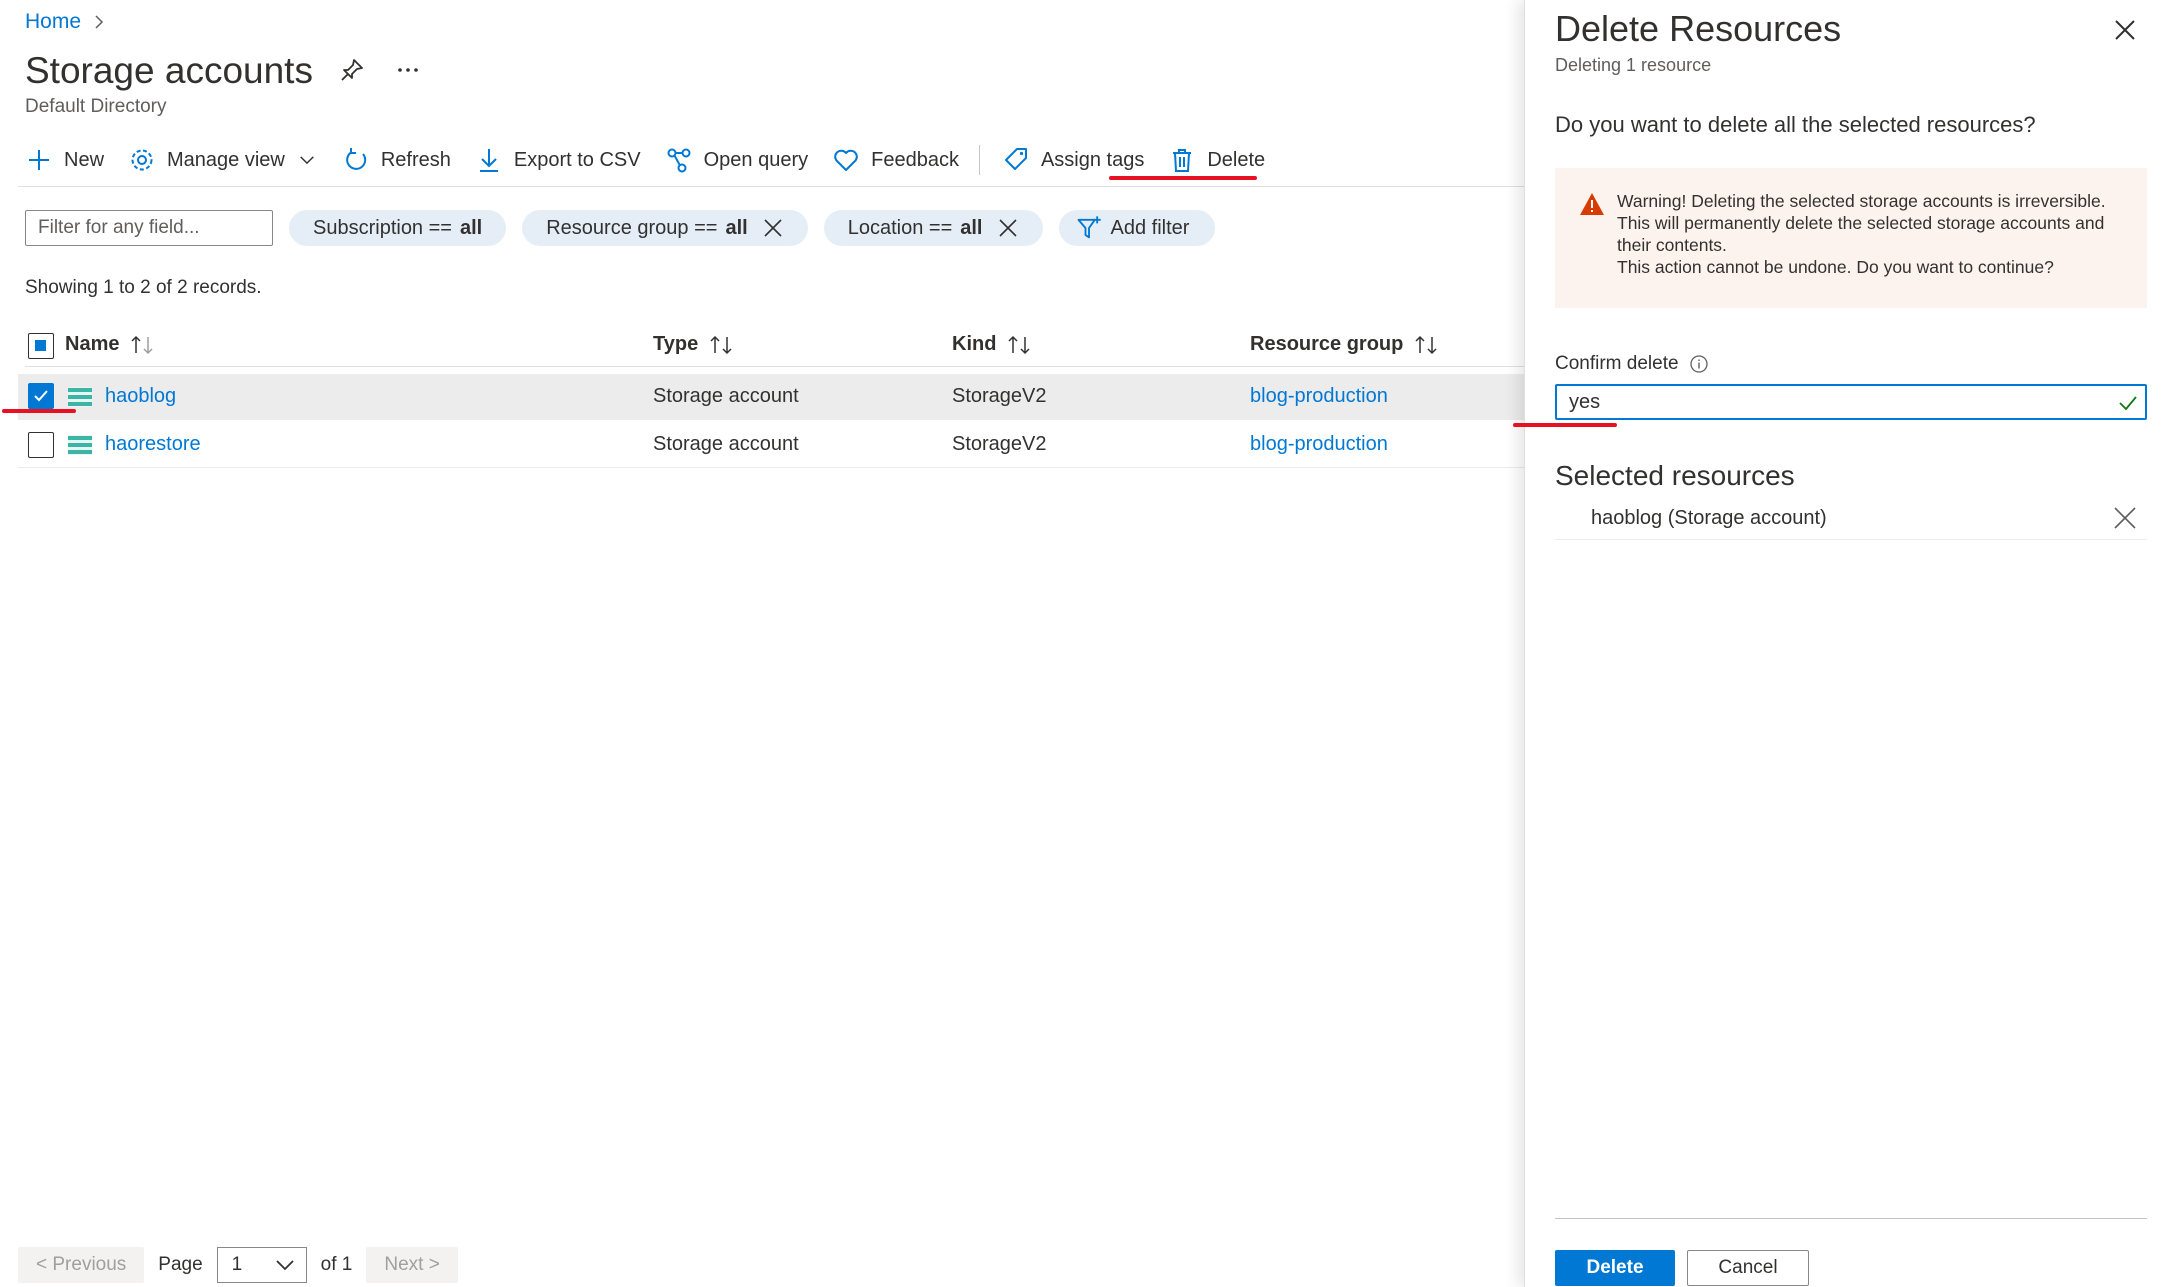 The height and width of the screenshot is (1287, 2165). What do you see at coordinates (1327, 344) in the screenshot?
I see `column-header-resource-group-label: Resource group` at bounding box center [1327, 344].